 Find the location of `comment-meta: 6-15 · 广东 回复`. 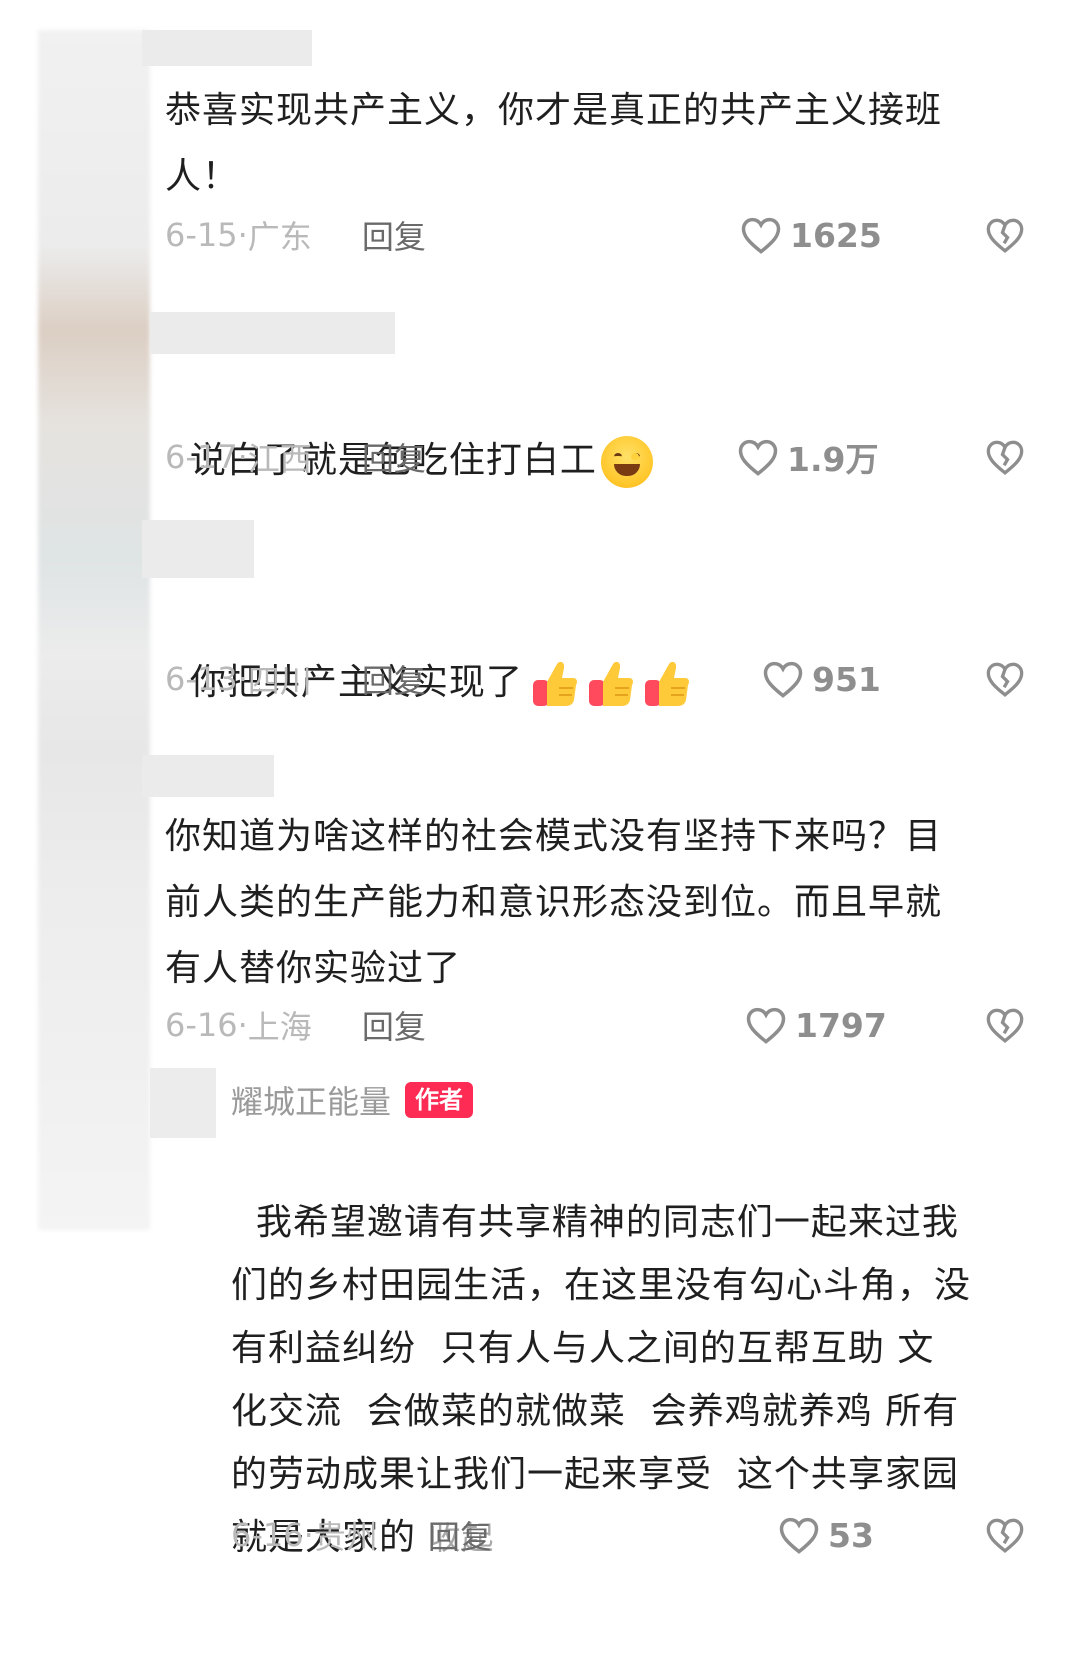

comment-meta: 6-15 · 广东 回复 is located at coordinates (295, 235).